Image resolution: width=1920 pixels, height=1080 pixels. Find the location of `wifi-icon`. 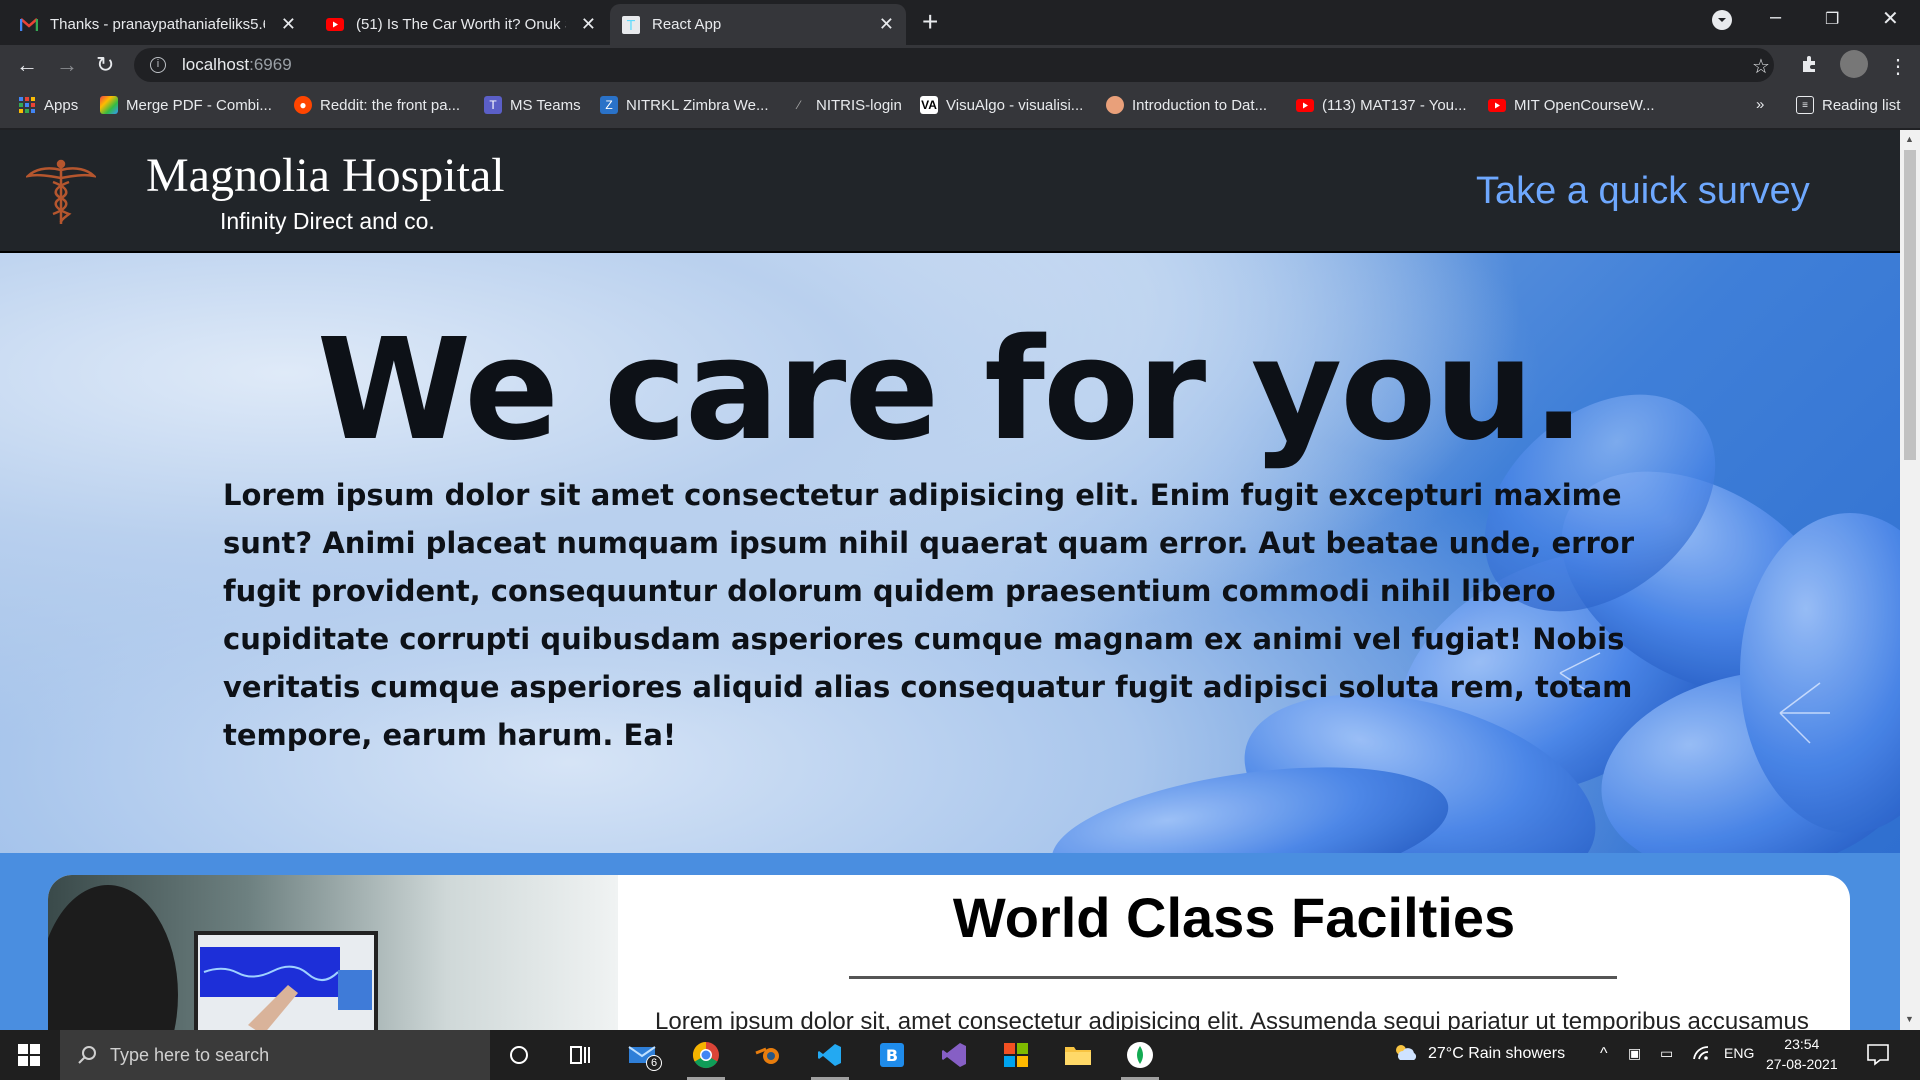

wifi-icon is located at coordinates (1702, 1055).